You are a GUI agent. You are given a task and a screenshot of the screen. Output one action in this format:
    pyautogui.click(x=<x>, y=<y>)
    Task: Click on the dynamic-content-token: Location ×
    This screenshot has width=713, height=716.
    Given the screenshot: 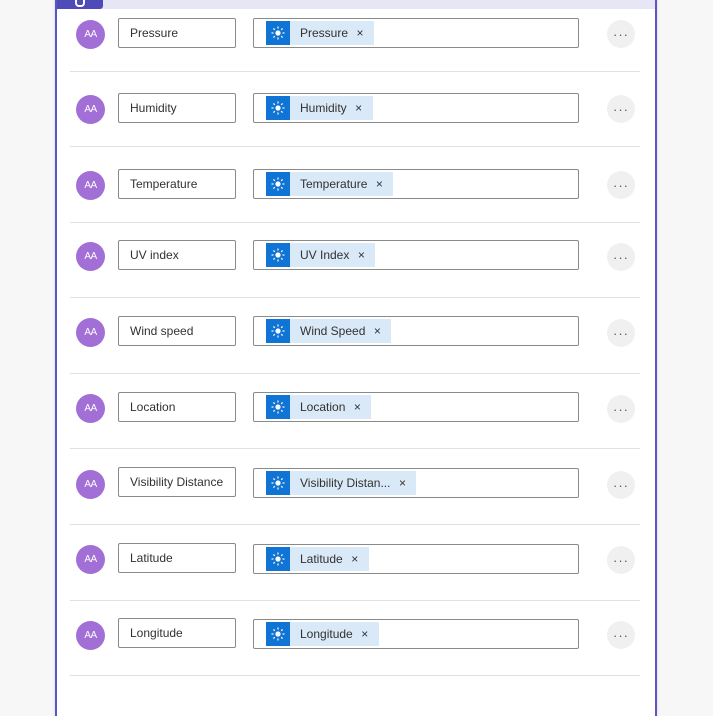 What is the action you would take?
    pyautogui.click(x=319, y=407)
    